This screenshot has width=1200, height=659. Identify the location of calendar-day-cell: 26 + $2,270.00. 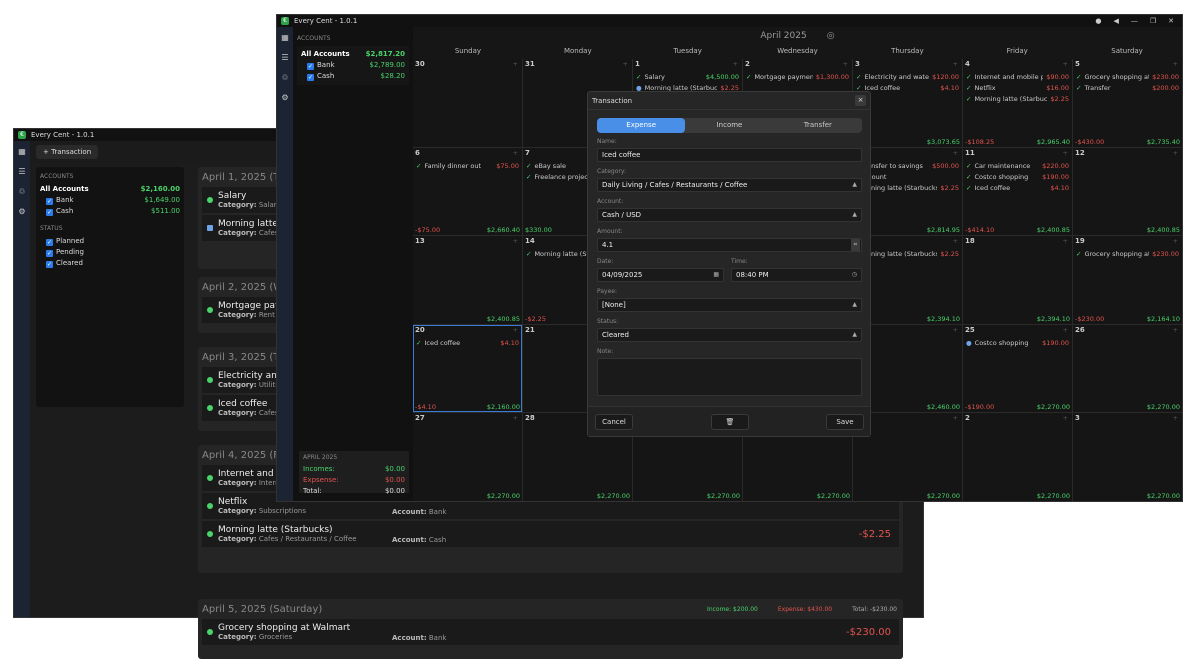
(1127, 368).